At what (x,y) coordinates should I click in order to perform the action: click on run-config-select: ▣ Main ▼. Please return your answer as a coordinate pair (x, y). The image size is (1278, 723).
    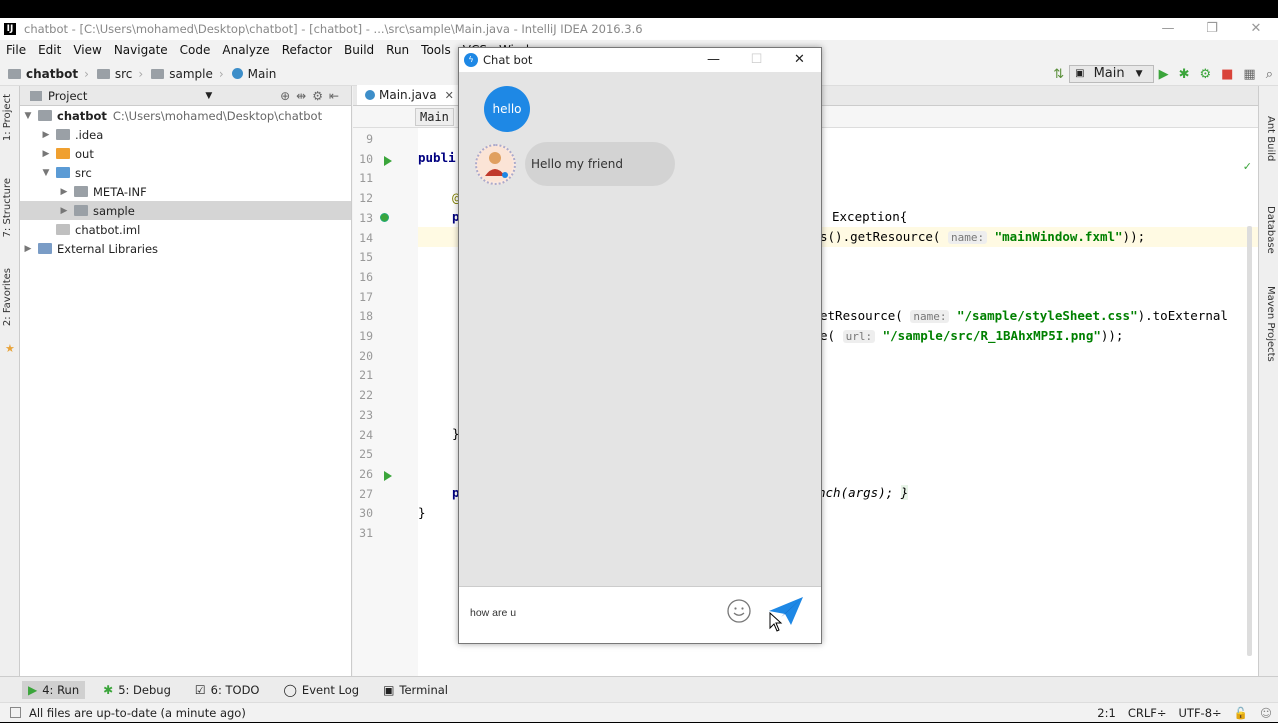
    Looking at the image, I should click on (1111, 74).